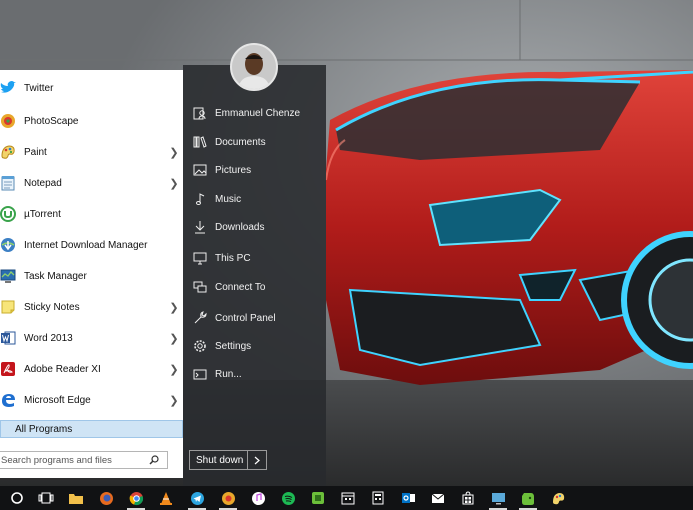 This screenshot has height=510, width=693. Describe the element at coordinates (9, 276) in the screenshot. I see `task-manager-icon` at that location.